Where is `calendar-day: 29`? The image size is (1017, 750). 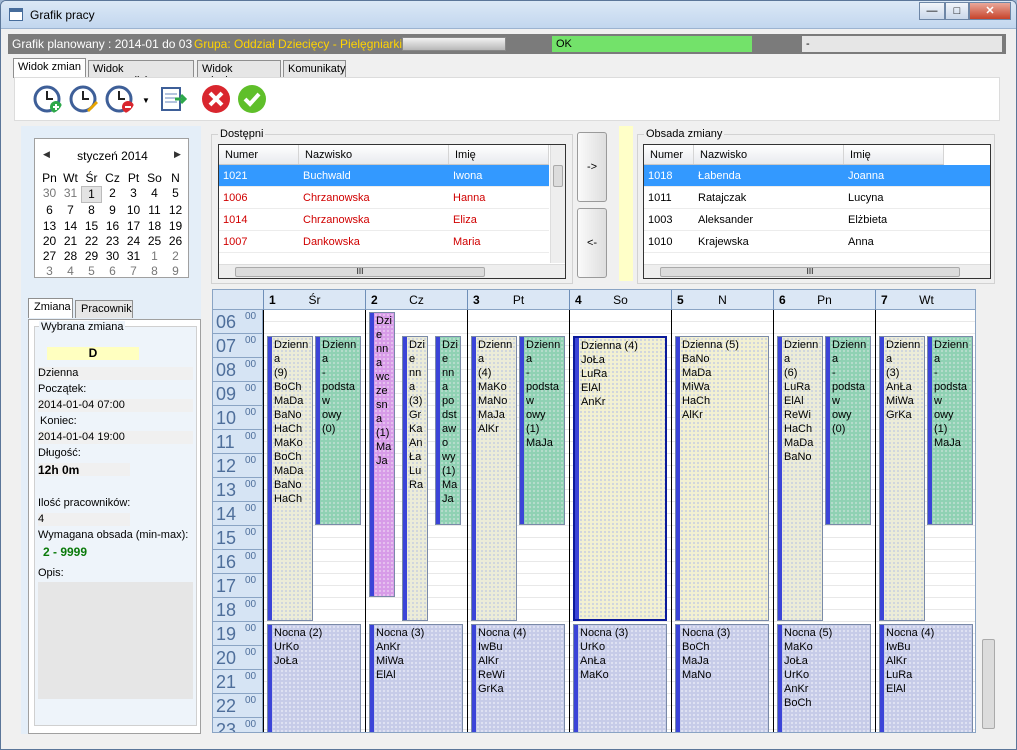
calendar-day: 29 is located at coordinates (91, 256).